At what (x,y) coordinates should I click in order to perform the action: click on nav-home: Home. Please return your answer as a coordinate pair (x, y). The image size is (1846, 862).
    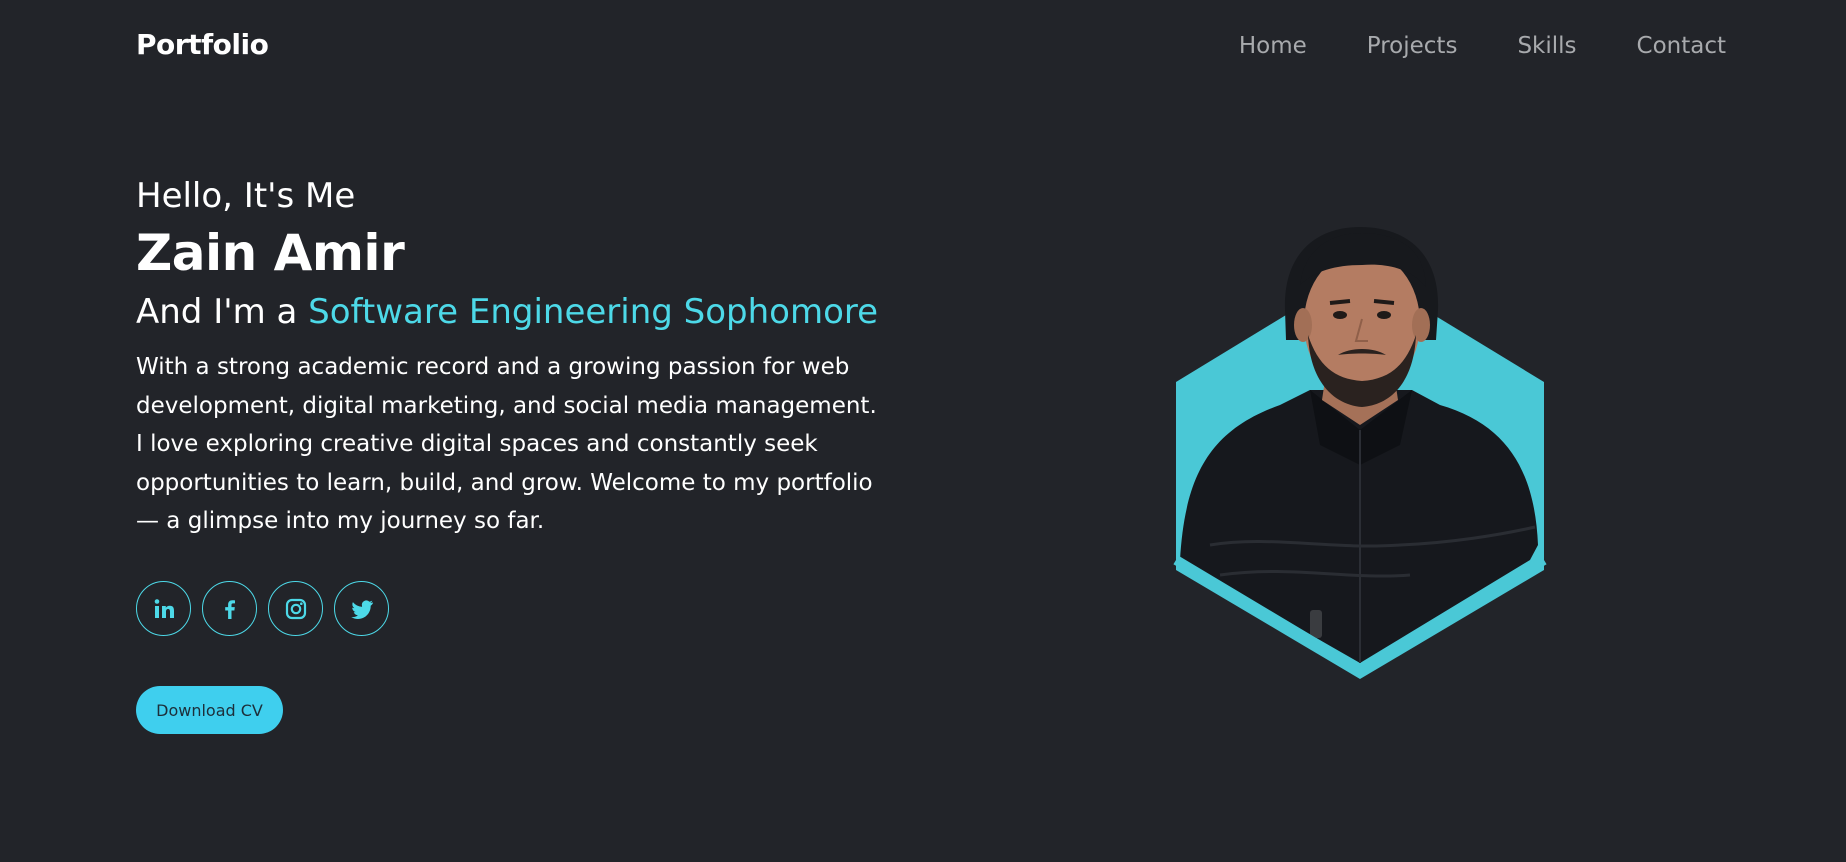
    Looking at the image, I should click on (1273, 46).